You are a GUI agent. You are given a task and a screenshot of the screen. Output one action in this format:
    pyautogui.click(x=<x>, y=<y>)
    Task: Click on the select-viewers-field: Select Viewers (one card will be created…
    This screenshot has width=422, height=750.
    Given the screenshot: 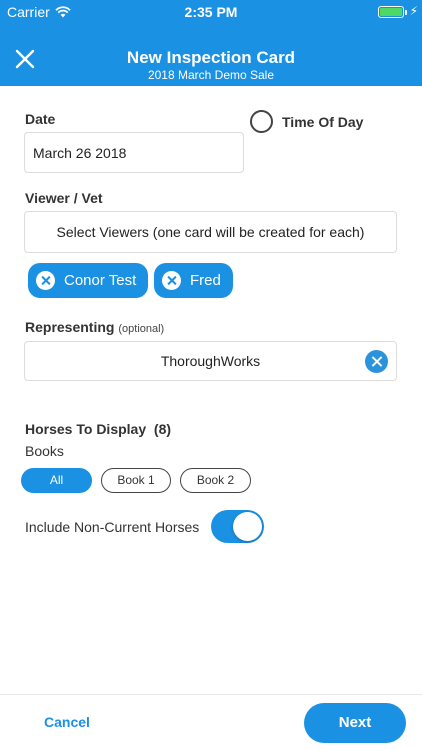 What is the action you would take?
    pyautogui.click(x=210, y=232)
    